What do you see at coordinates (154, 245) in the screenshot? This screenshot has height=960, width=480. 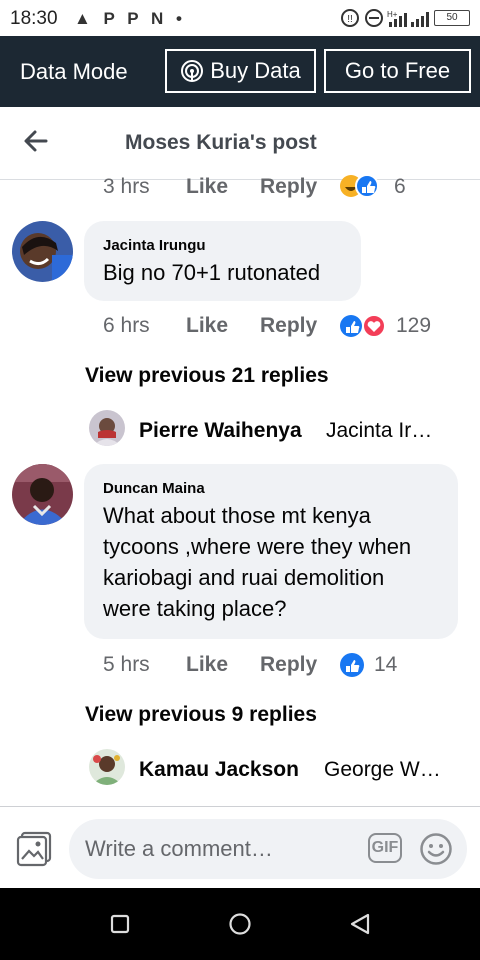 I see `comment-author: Jacinta Irungu` at bounding box center [154, 245].